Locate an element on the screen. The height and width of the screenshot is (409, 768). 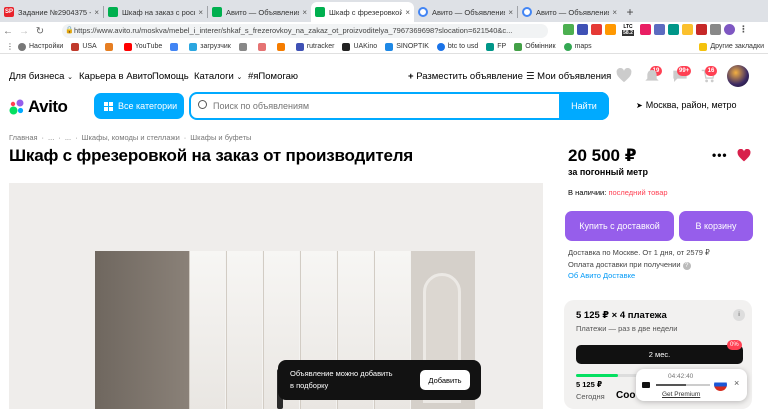
reload-icon: ↻ is located at coordinates (40, 31).